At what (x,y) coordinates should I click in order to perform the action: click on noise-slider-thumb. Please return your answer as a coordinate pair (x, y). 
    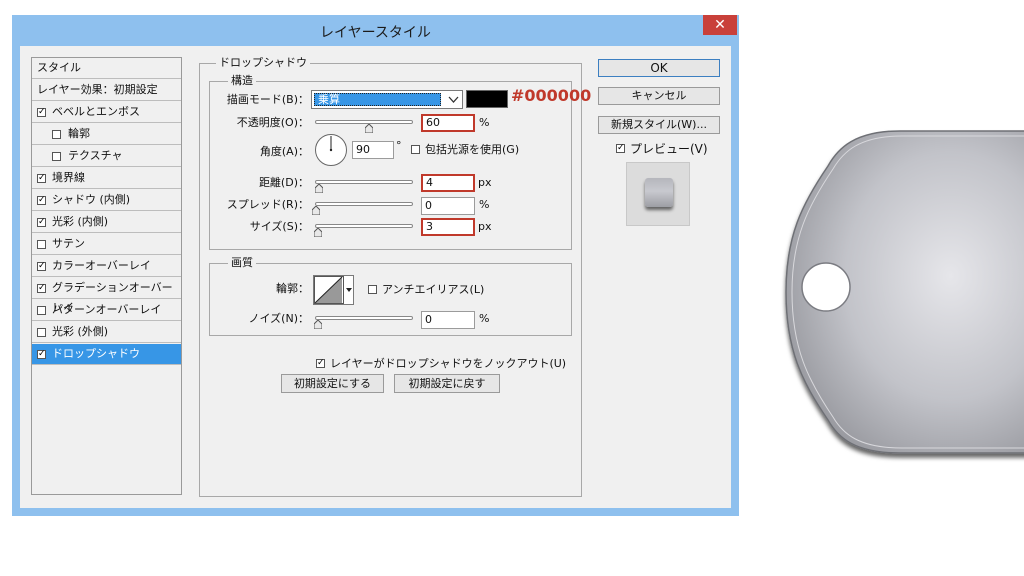
    Looking at the image, I should click on (318, 324).